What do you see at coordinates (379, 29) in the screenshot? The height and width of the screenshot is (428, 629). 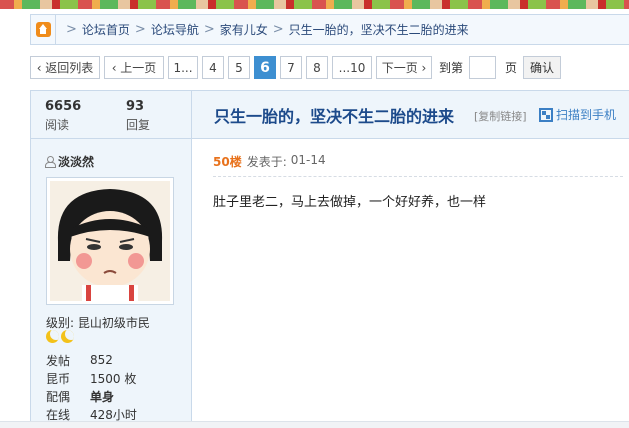 I see `breadcrumb-thread: 只生一胎的，坚决不生二胎的进来` at bounding box center [379, 29].